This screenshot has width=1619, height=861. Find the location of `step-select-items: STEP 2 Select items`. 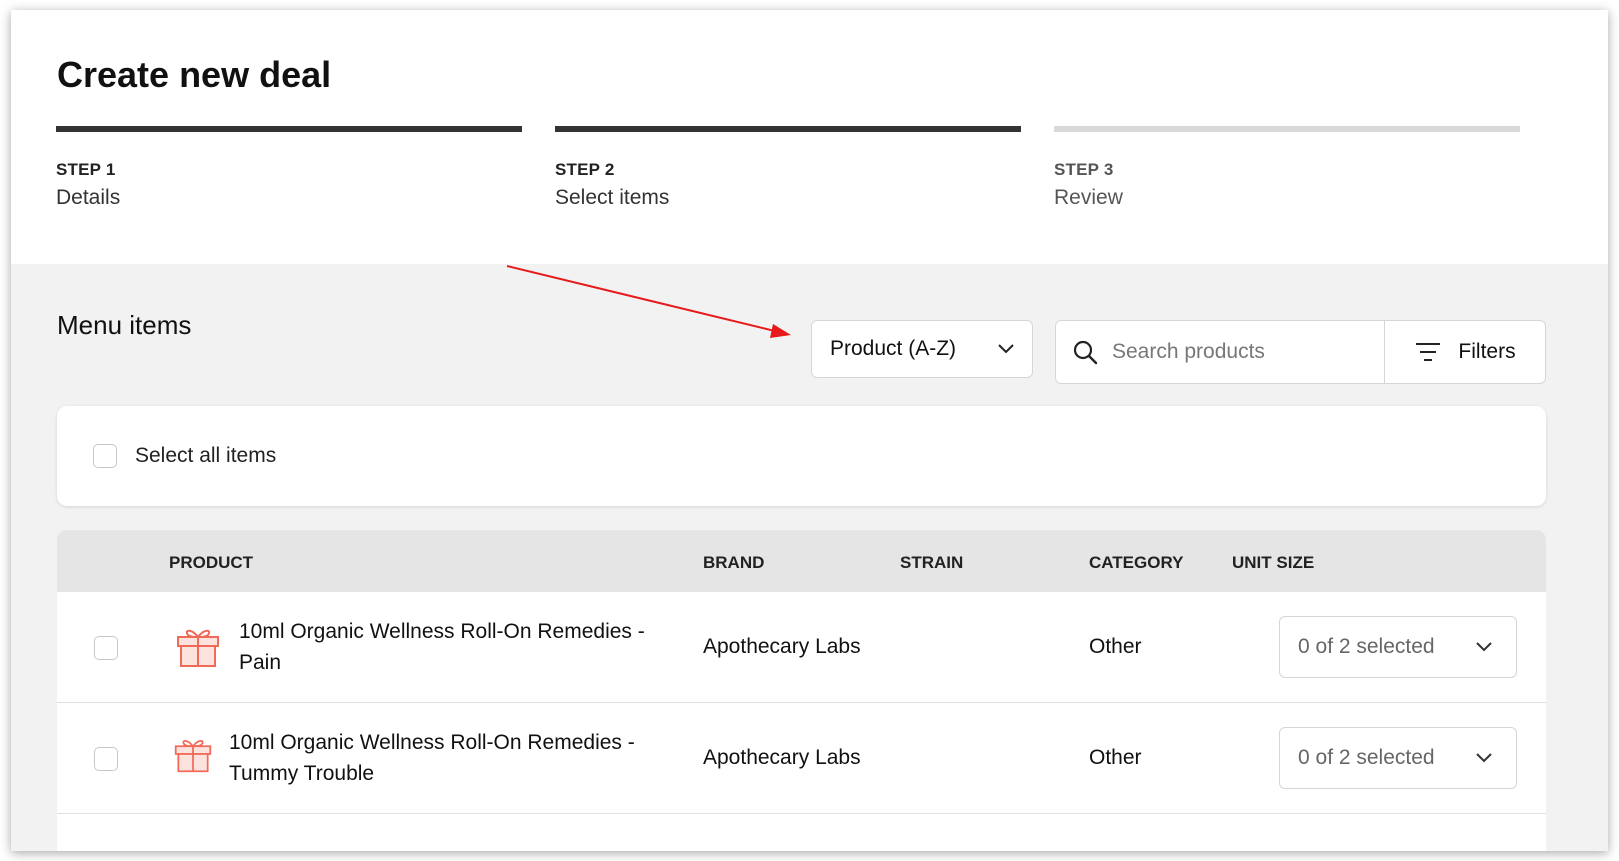

step-select-items: STEP 2 Select items is located at coordinates (788, 168).